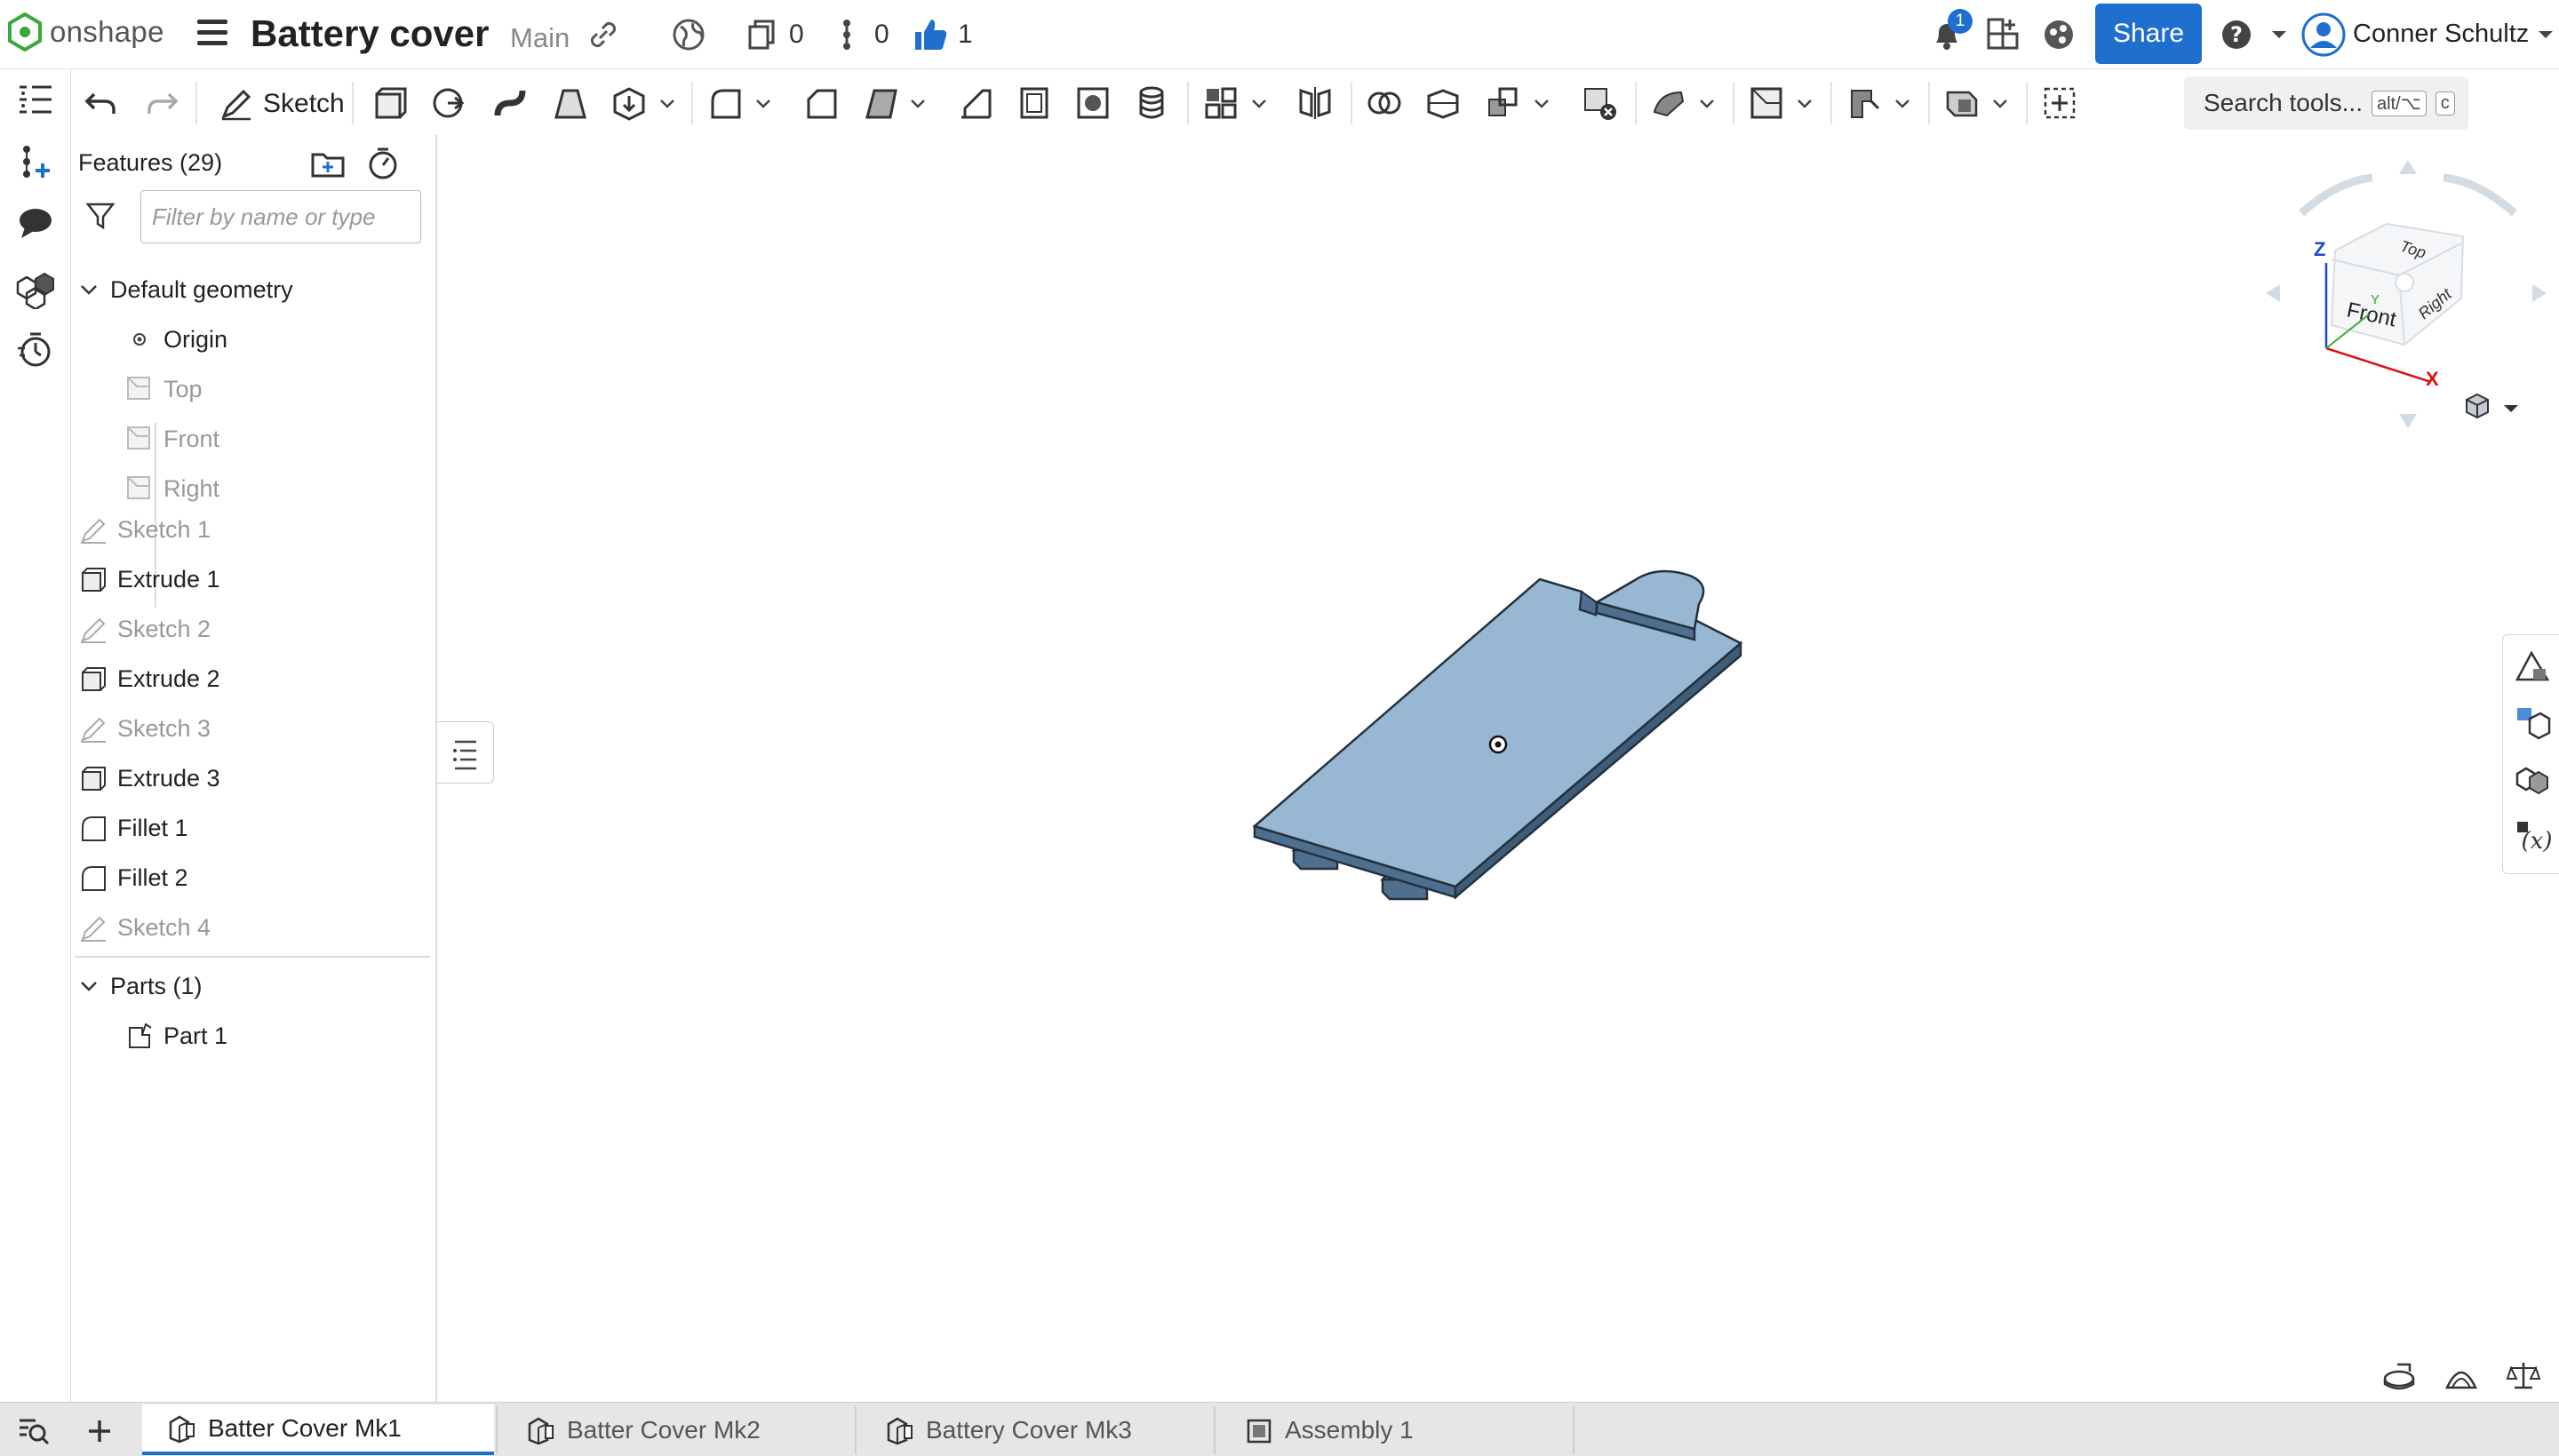 Image resolution: width=2559 pixels, height=1456 pixels. I want to click on document-tab: Batter Cover Mk1, so click(318, 1429).